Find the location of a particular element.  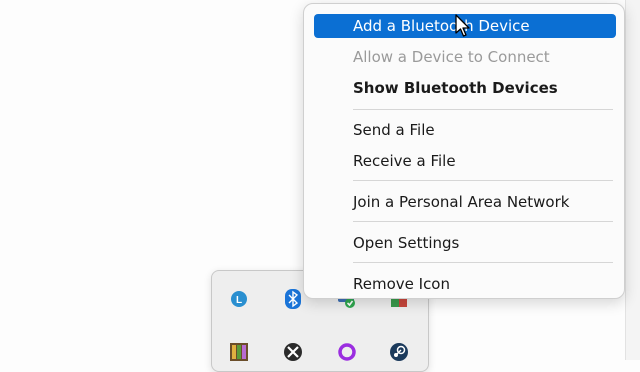

menu-item-label: Remove Icon is located at coordinates (401, 284).